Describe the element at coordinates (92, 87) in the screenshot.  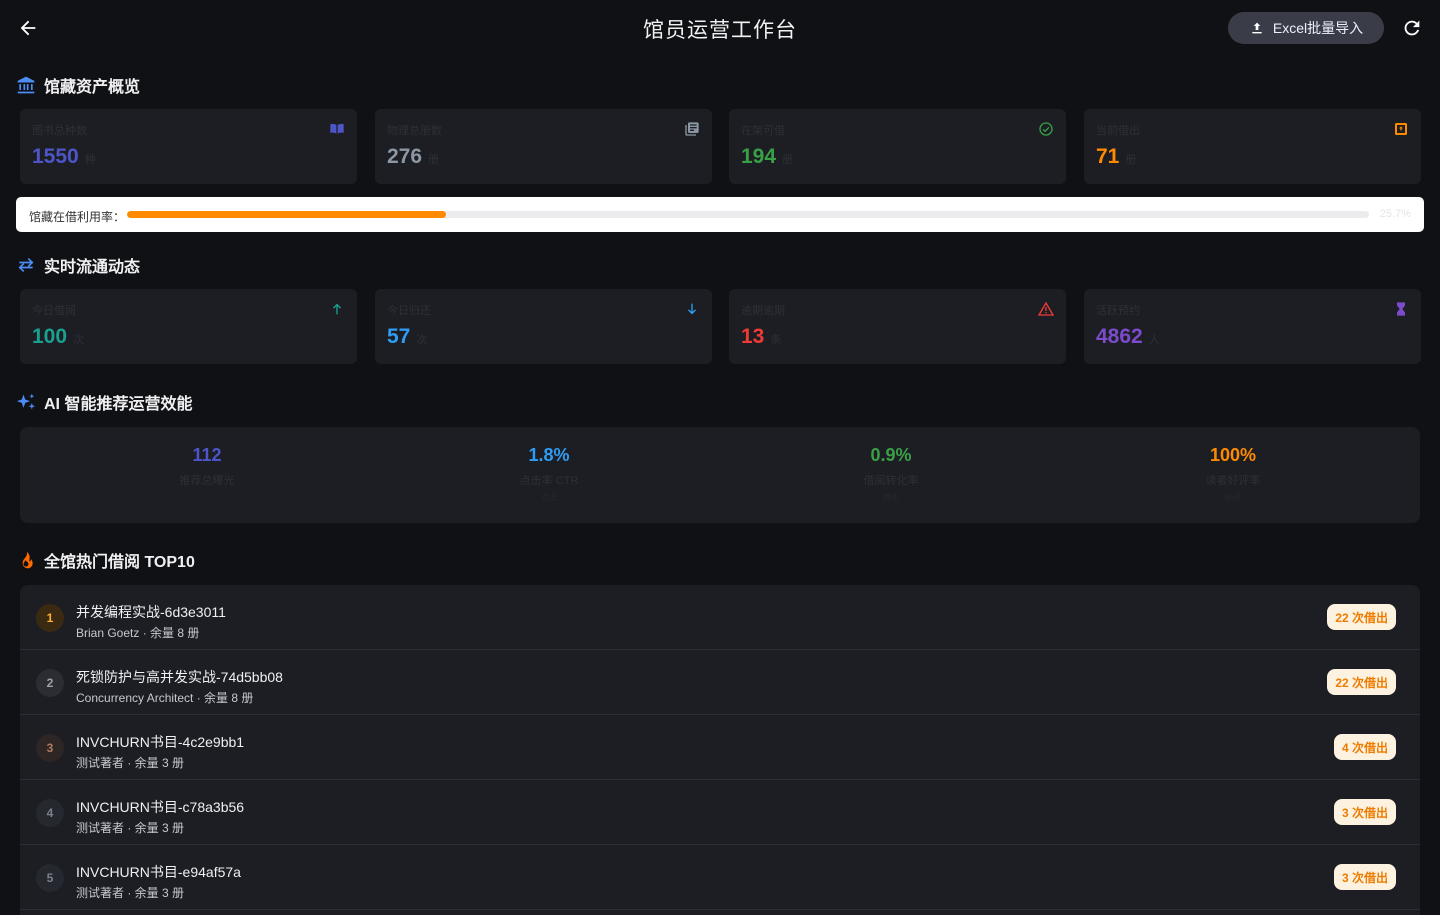
I see `collection-title: 馆藏资产概览` at that location.